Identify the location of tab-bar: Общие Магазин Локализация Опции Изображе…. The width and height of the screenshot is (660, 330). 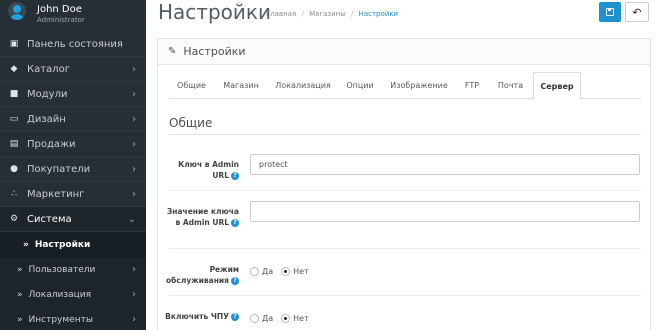
(405, 86).